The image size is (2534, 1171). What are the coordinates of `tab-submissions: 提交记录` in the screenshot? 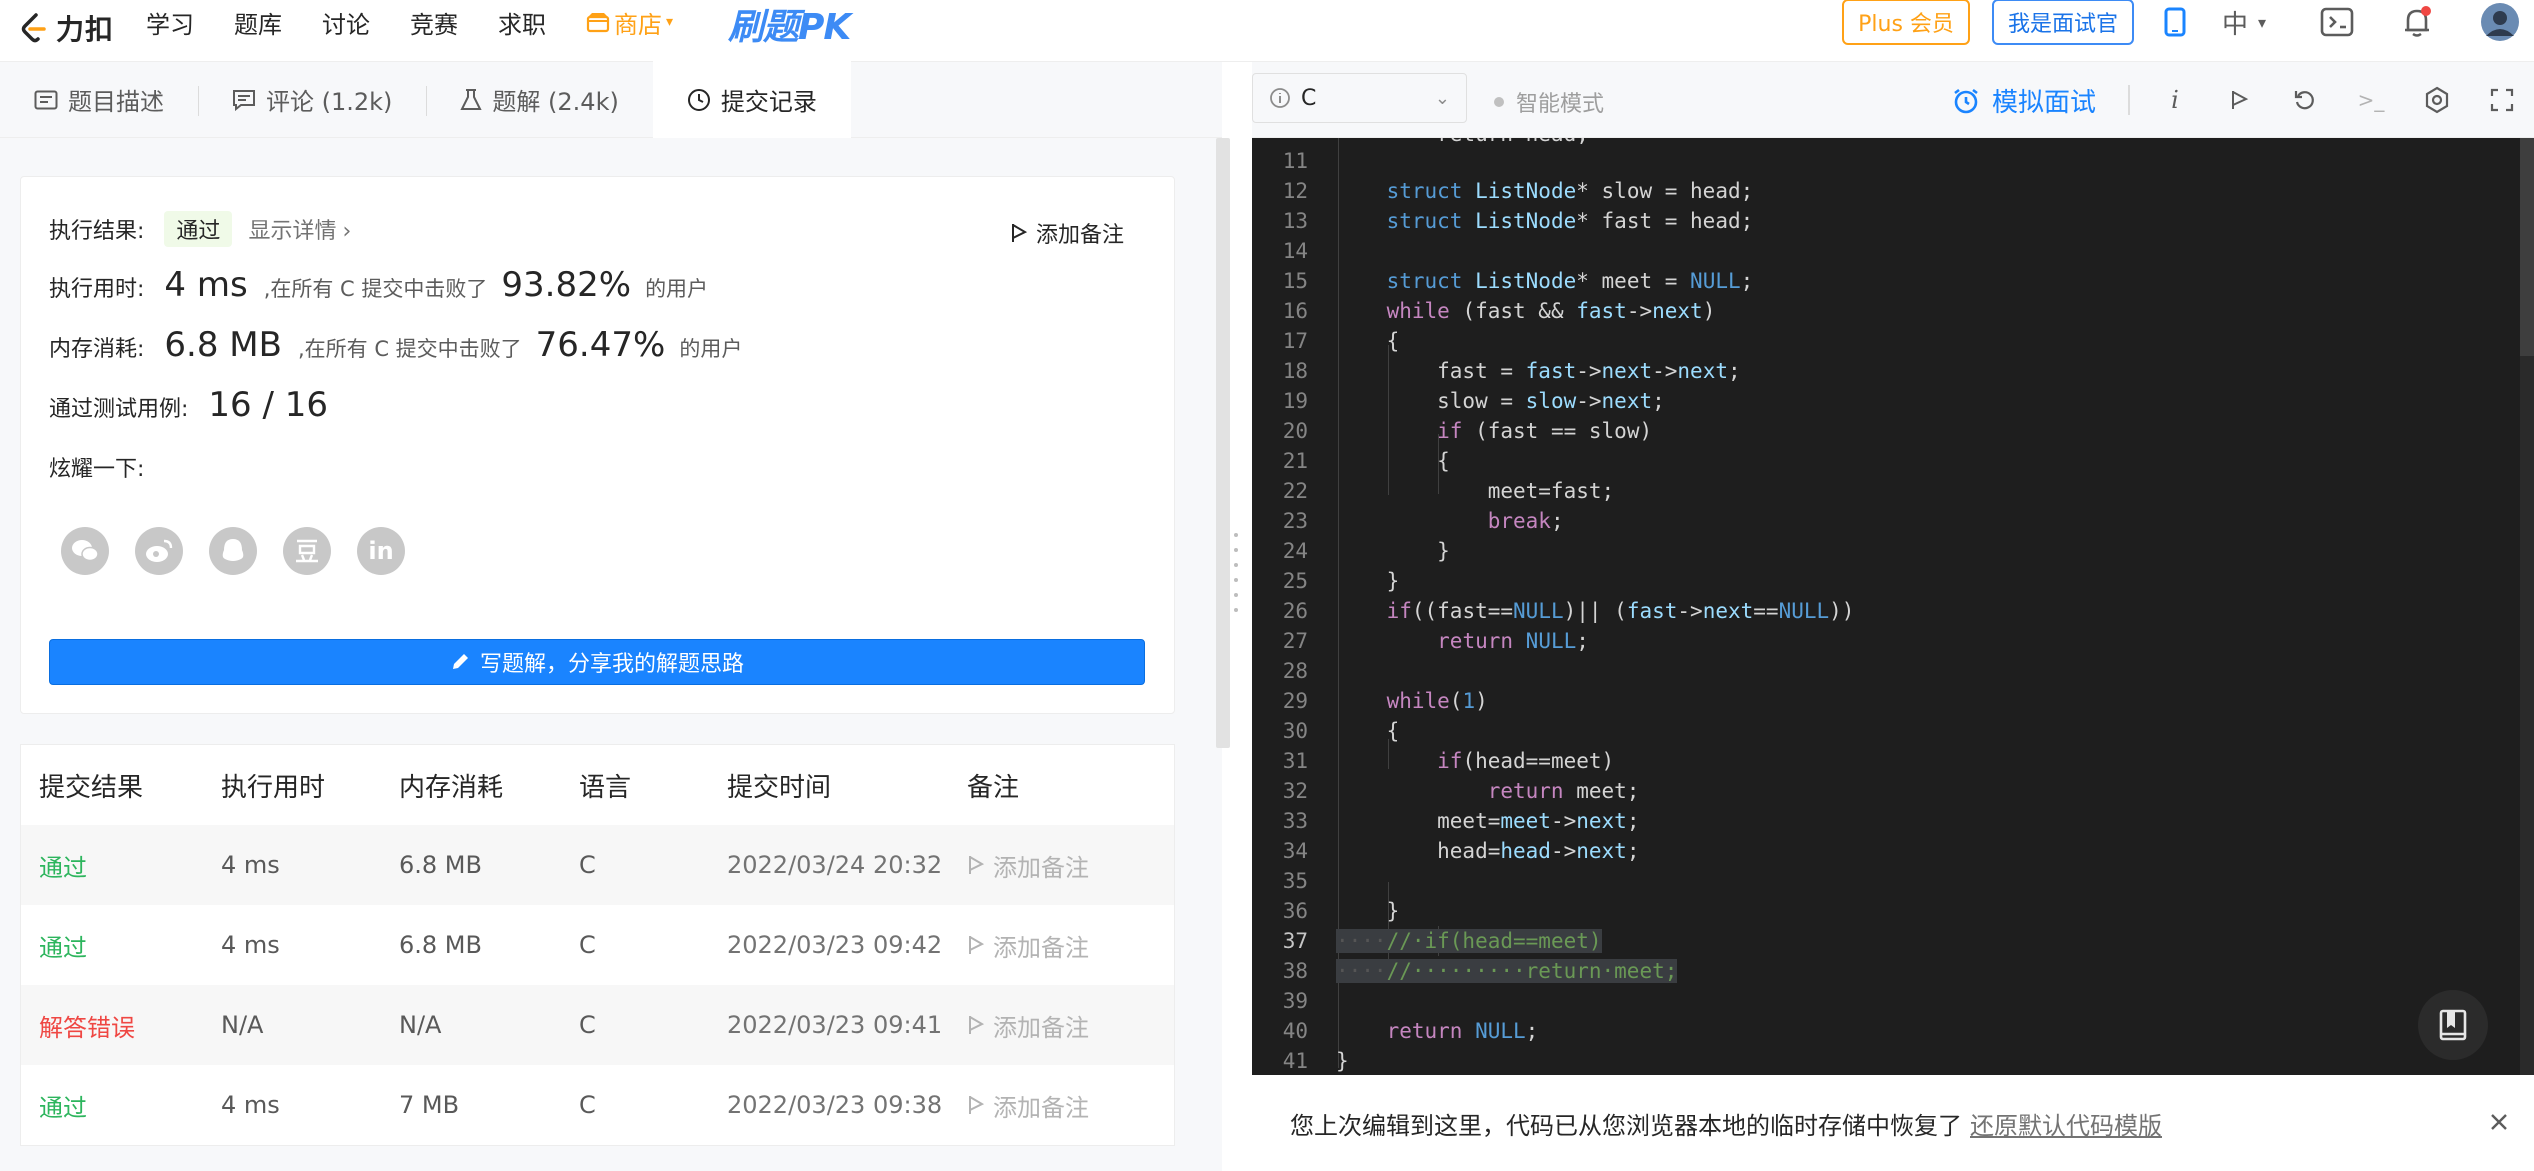 It's located at (751, 99).